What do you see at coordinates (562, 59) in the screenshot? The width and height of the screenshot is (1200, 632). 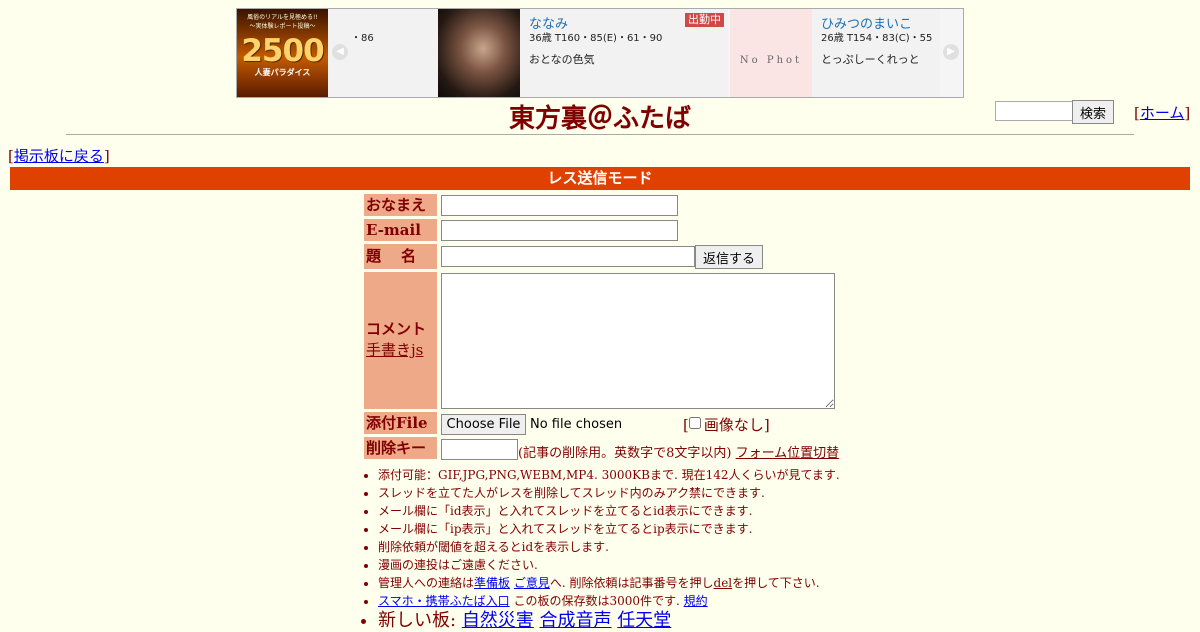 I see `banner-card-1-desc: おとなの色気` at bounding box center [562, 59].